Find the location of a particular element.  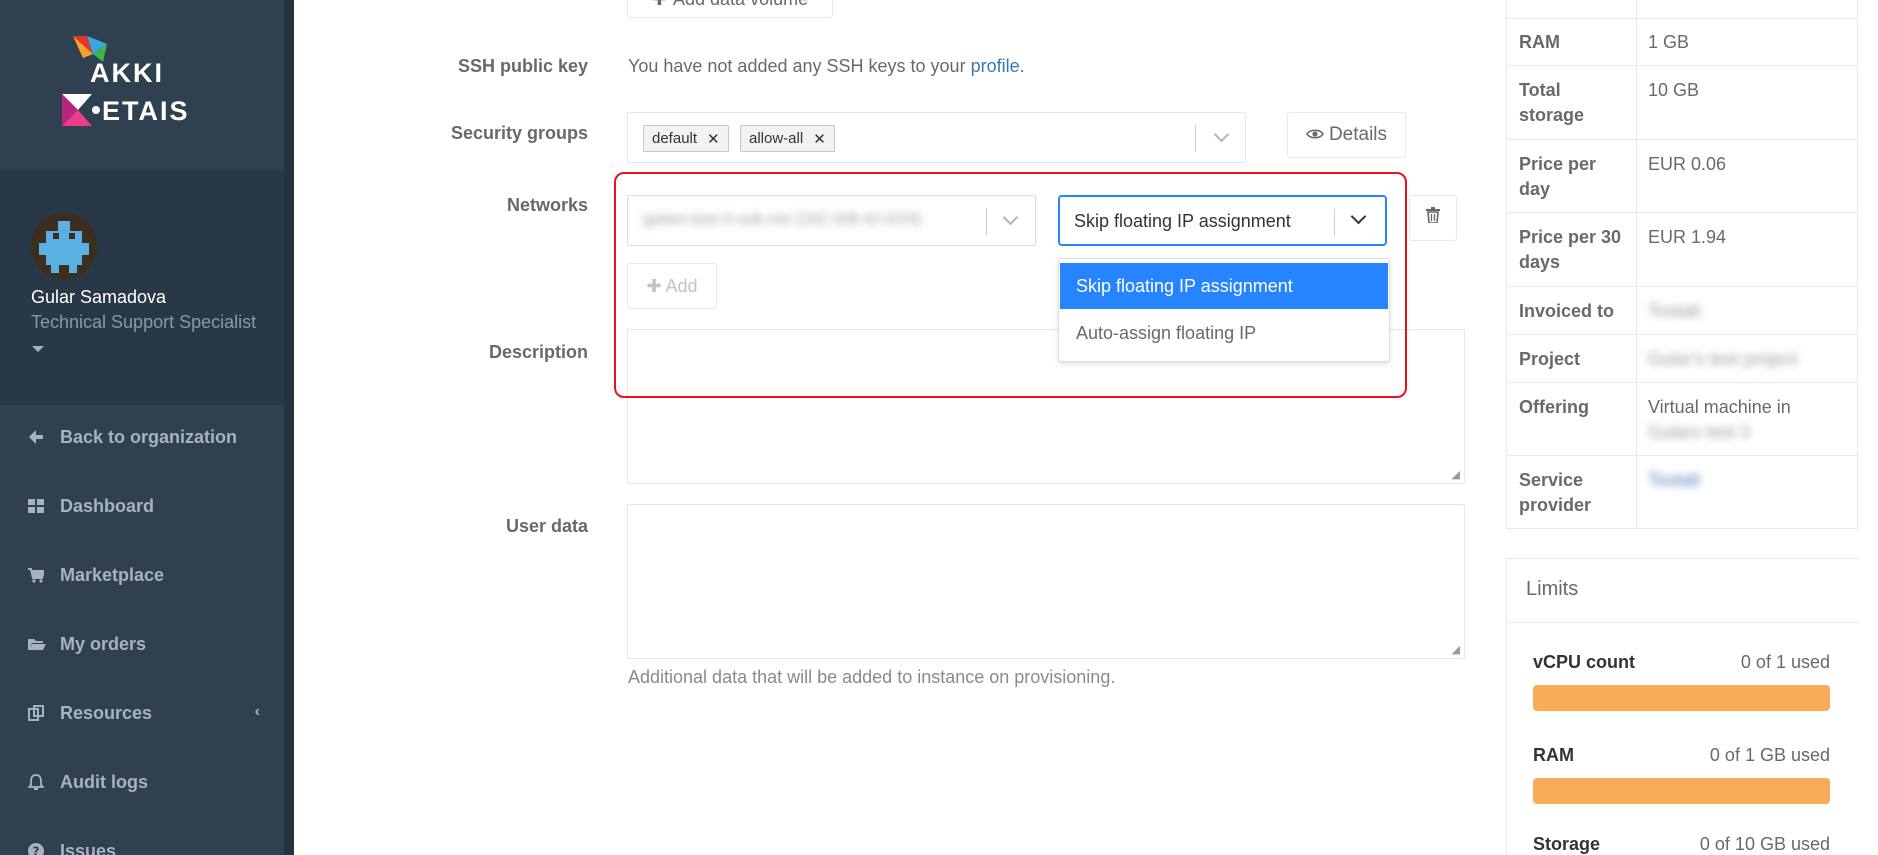

files-icon is located at coordinates (44, 713).